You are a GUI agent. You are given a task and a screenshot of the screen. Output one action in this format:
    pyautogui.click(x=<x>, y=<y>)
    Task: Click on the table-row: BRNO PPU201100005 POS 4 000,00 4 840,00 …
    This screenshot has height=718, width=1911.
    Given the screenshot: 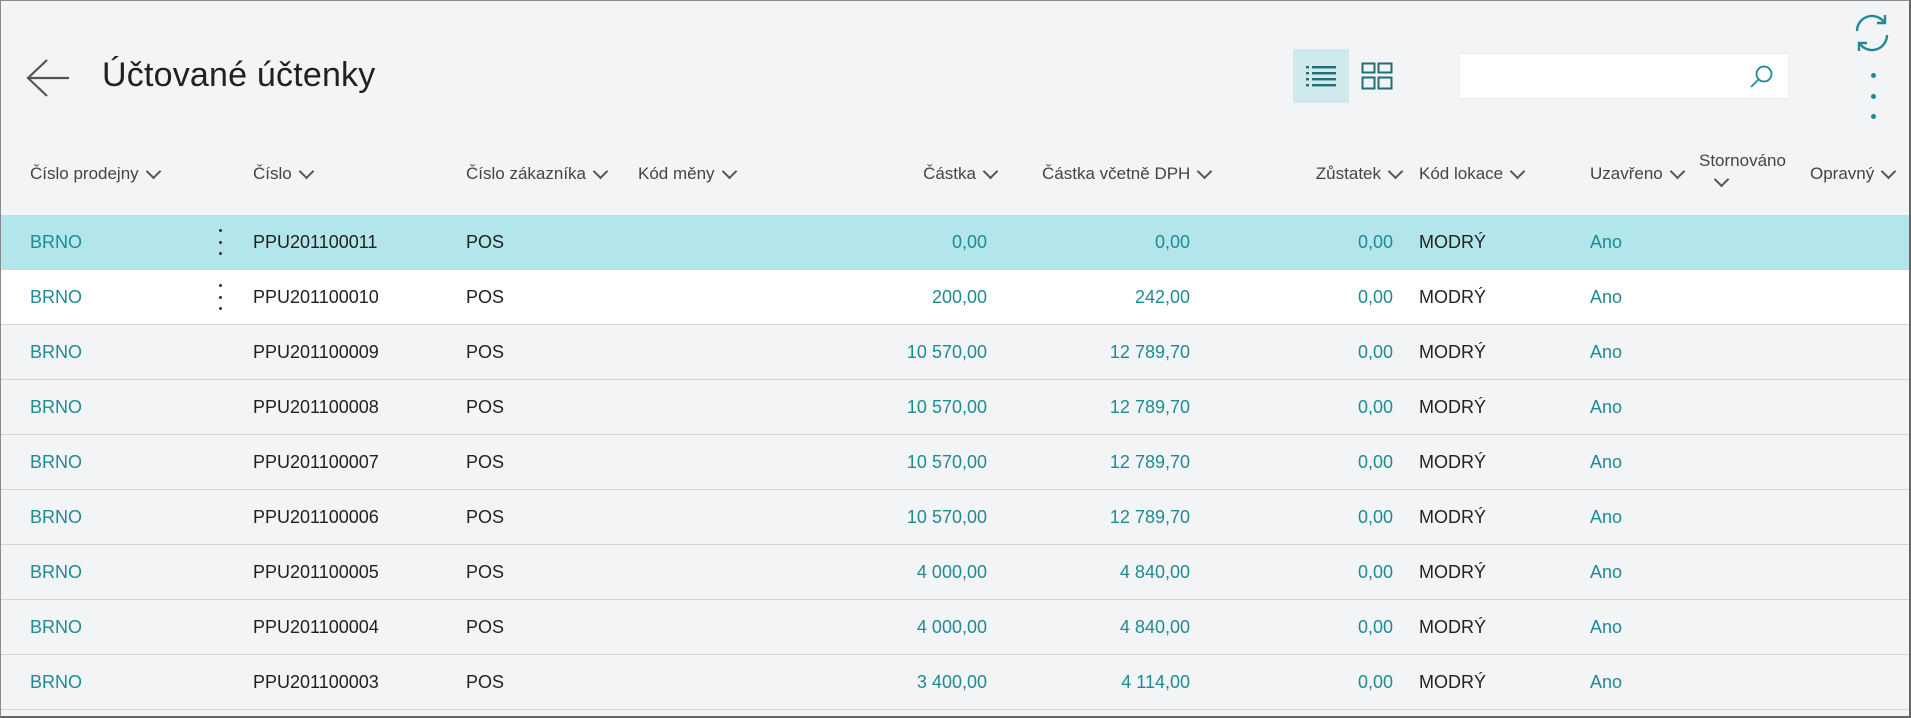 What is the action you would take?
    pyautogui.click(x=955, y=572)
    